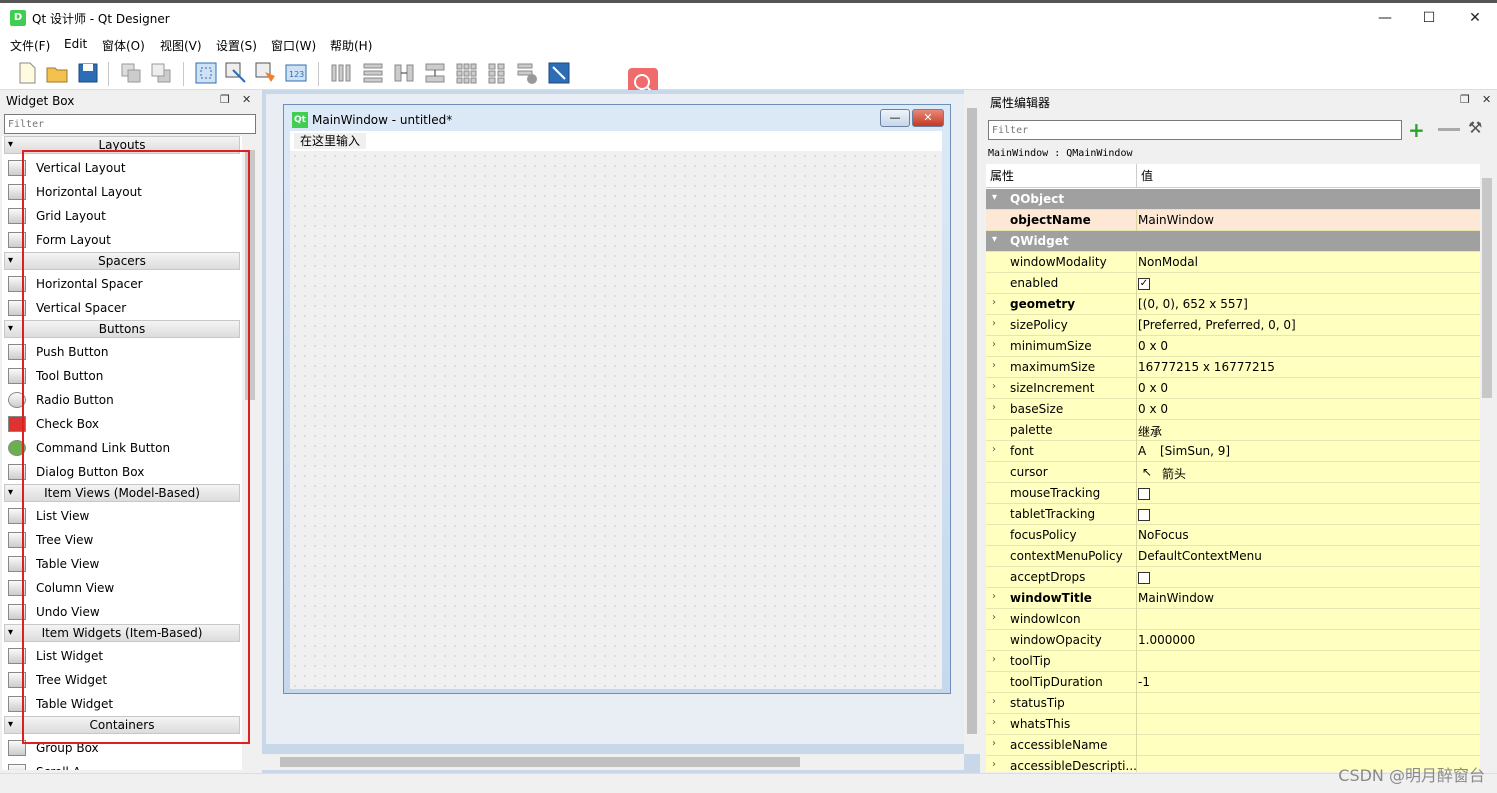  What do you see at coordinates (123, 216) in the screenshot?
I see `widget-grid-layout: Grid Layout` at bounding box center [123, 216].